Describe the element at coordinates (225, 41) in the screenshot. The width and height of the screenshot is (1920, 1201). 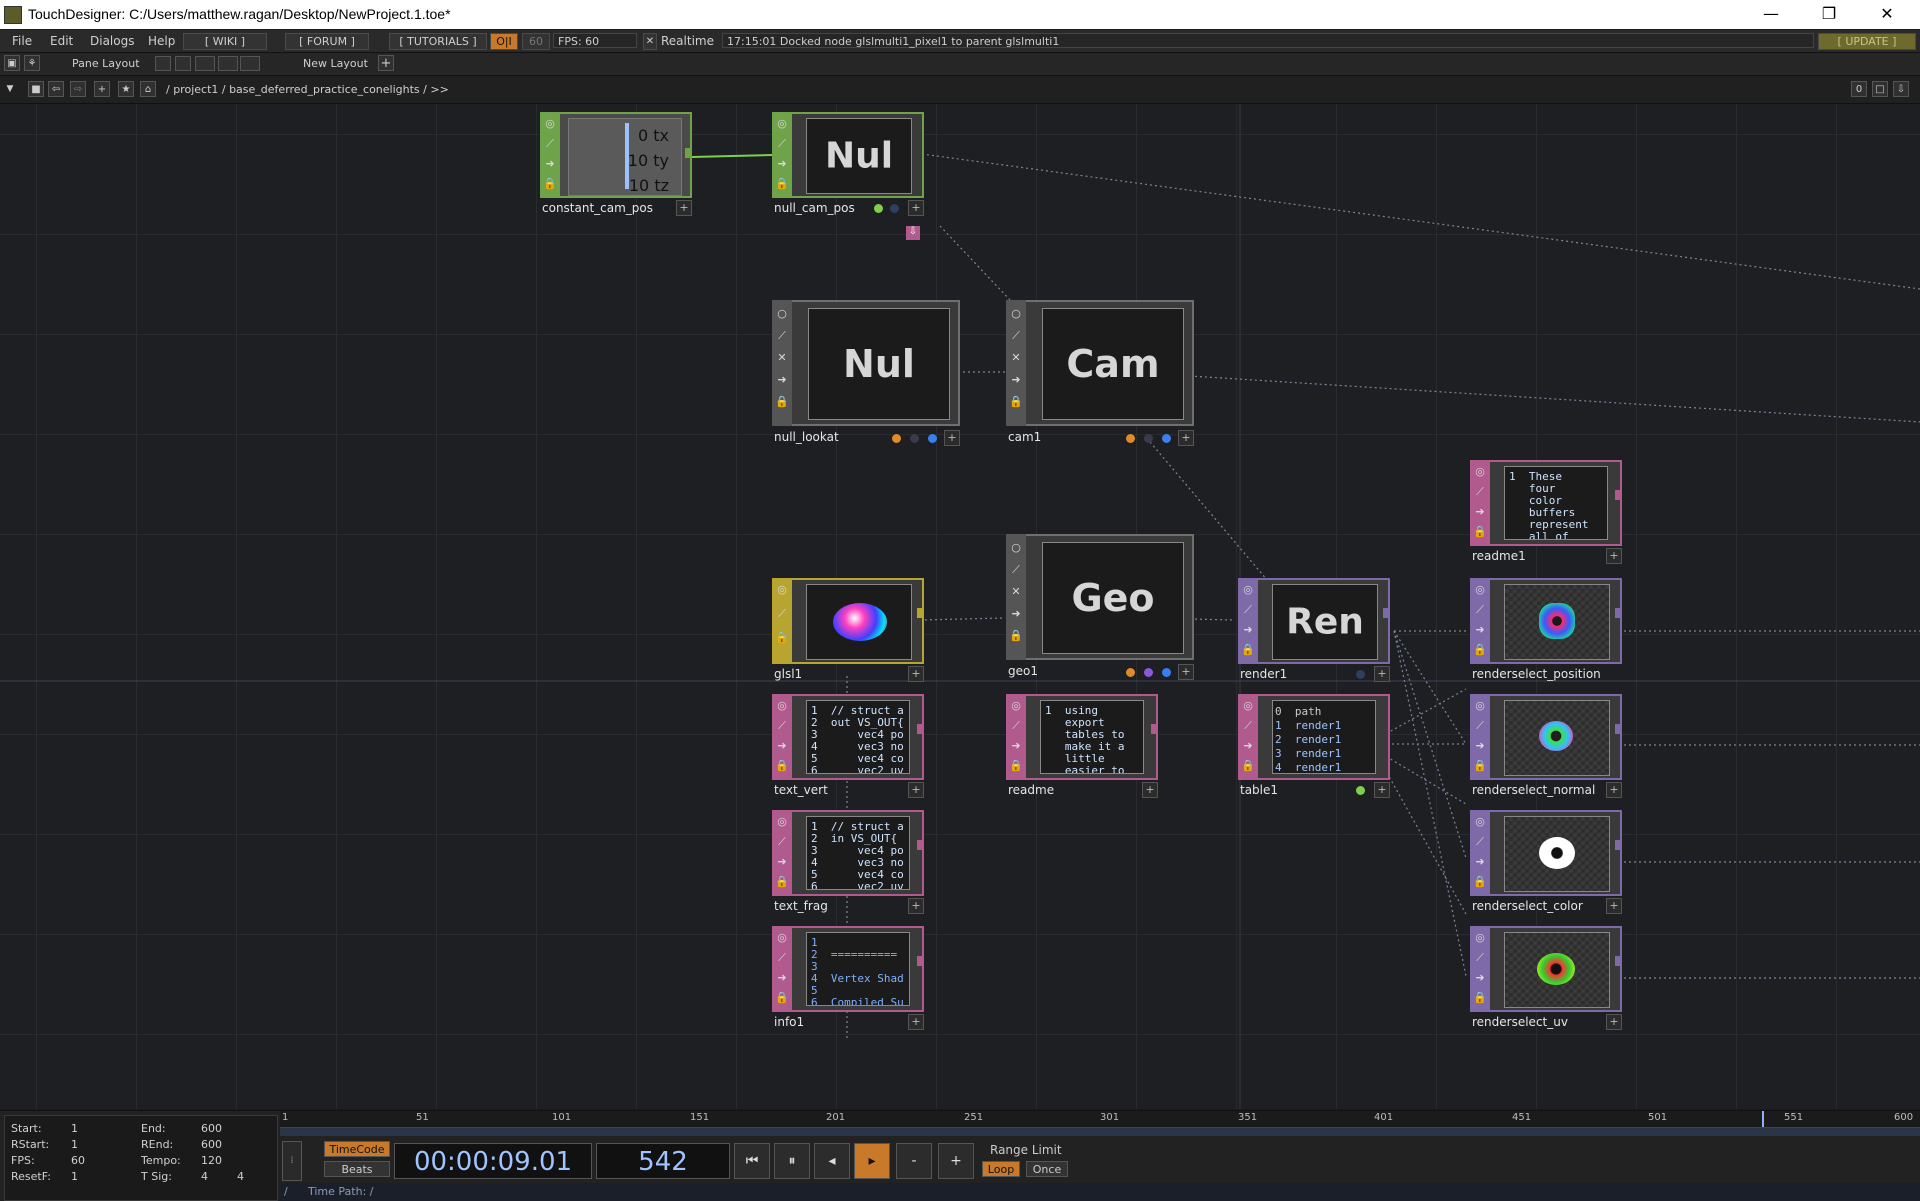
I see `wiki-button: [ WIKI ]` at that location.